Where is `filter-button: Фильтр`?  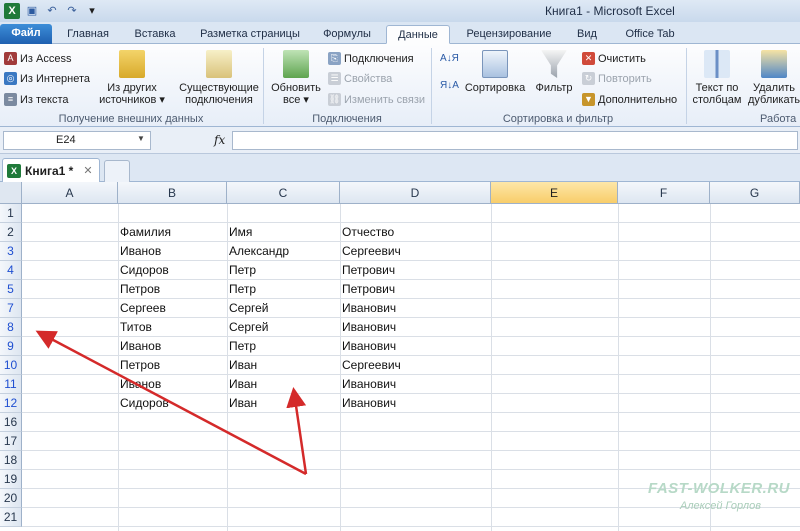 filter-button: Фильтр is located at coordinates (554, 72).